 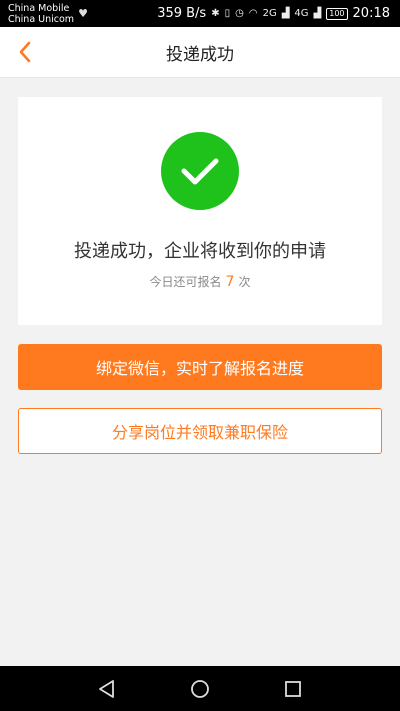 What do you see at coordinates (41, 19) in the screenshot?
I see `carrier-2: China Unicom` at bounding box center [41, 19].